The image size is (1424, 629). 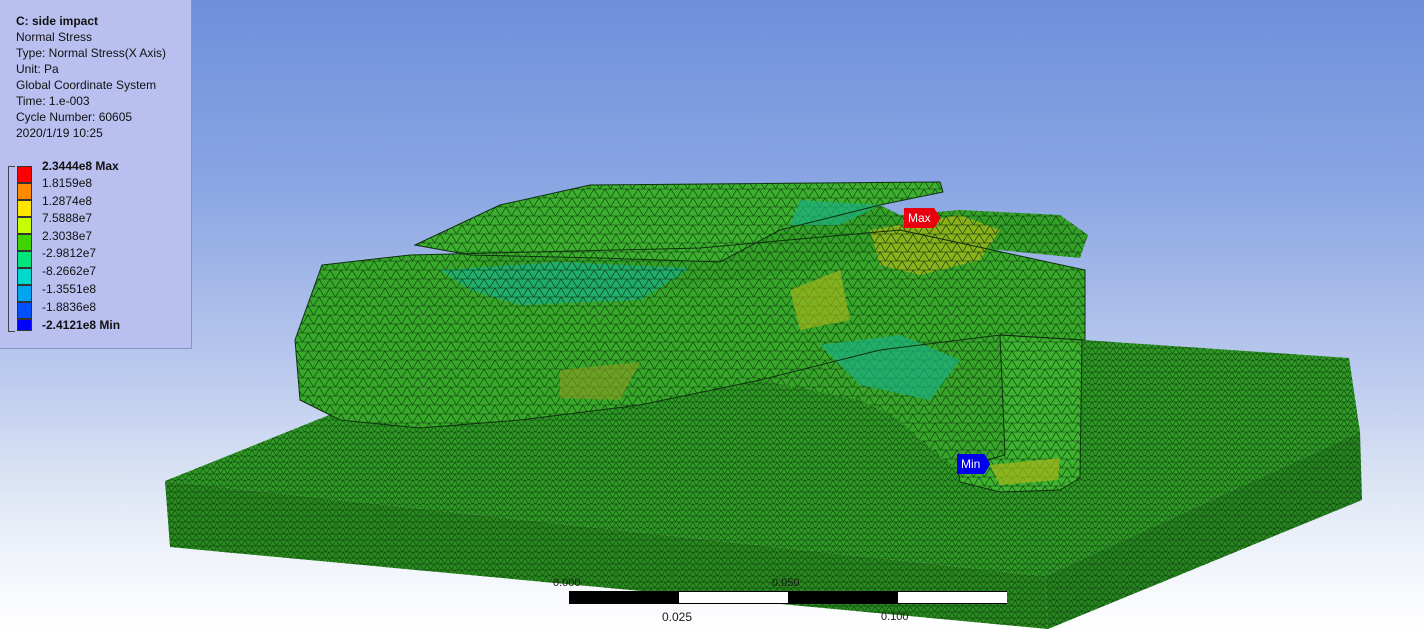 I want to click on result-subtype-line: Type: Normal Stress(X Axis), so click(x=91, y=53).